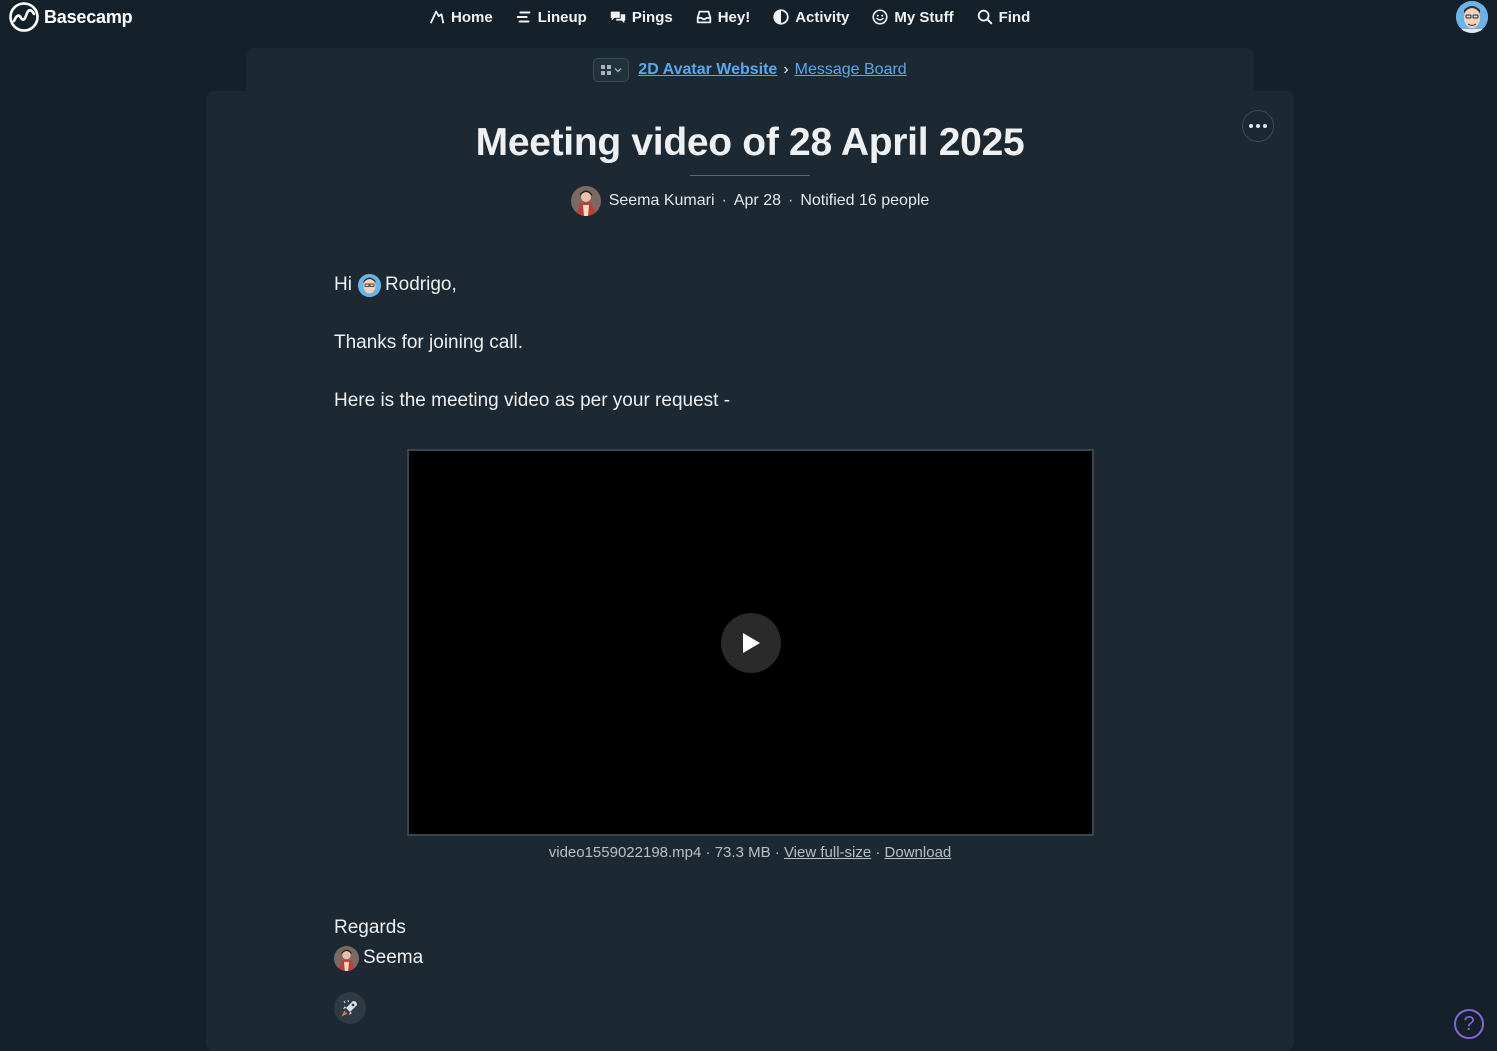 This screenshot has width=1497, height=1051. I want to click on nav-lineup: Lineup, so click(551, 17).